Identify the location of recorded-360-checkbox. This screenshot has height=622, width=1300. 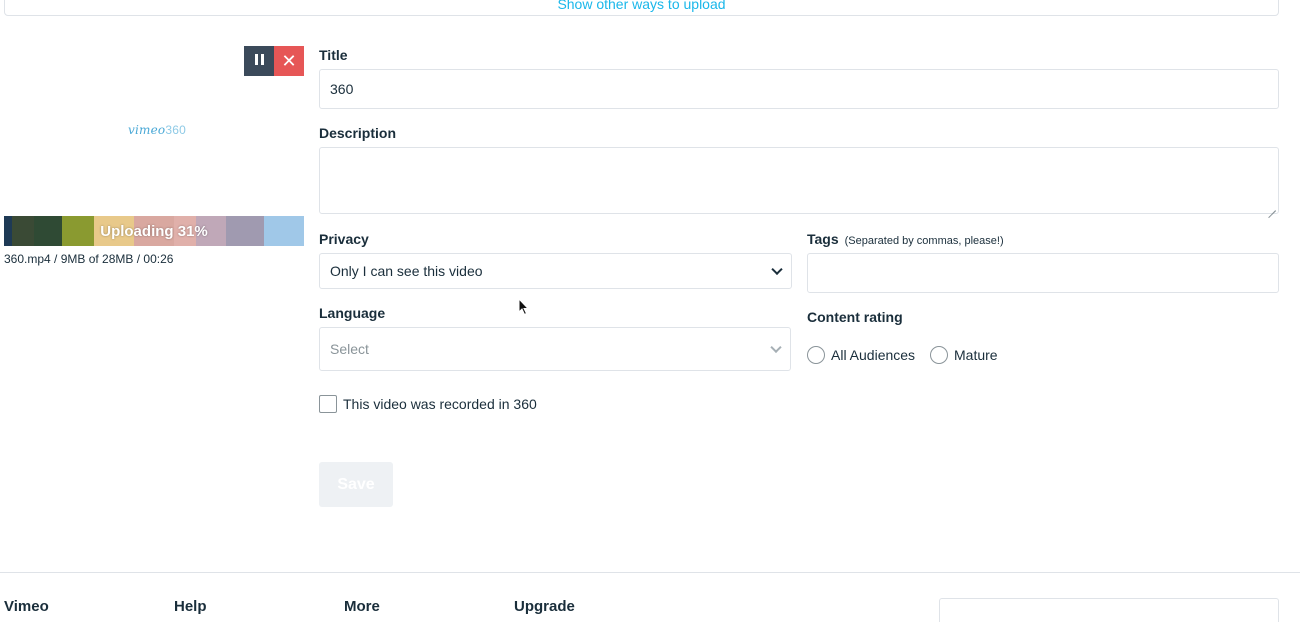
(328, 404).